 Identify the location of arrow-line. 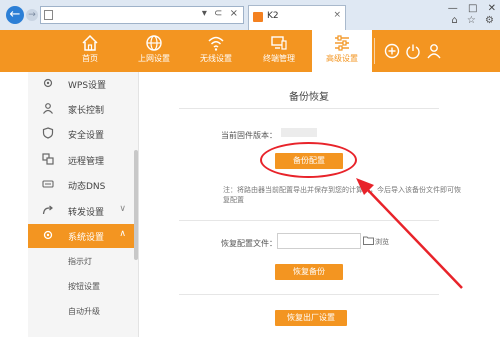
(414, 238).